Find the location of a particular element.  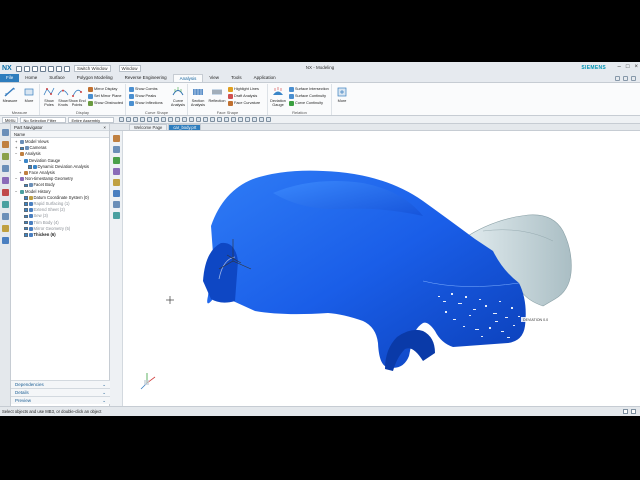

tab-car-body-part: car_body.prt is located at coordinates (185, 127).